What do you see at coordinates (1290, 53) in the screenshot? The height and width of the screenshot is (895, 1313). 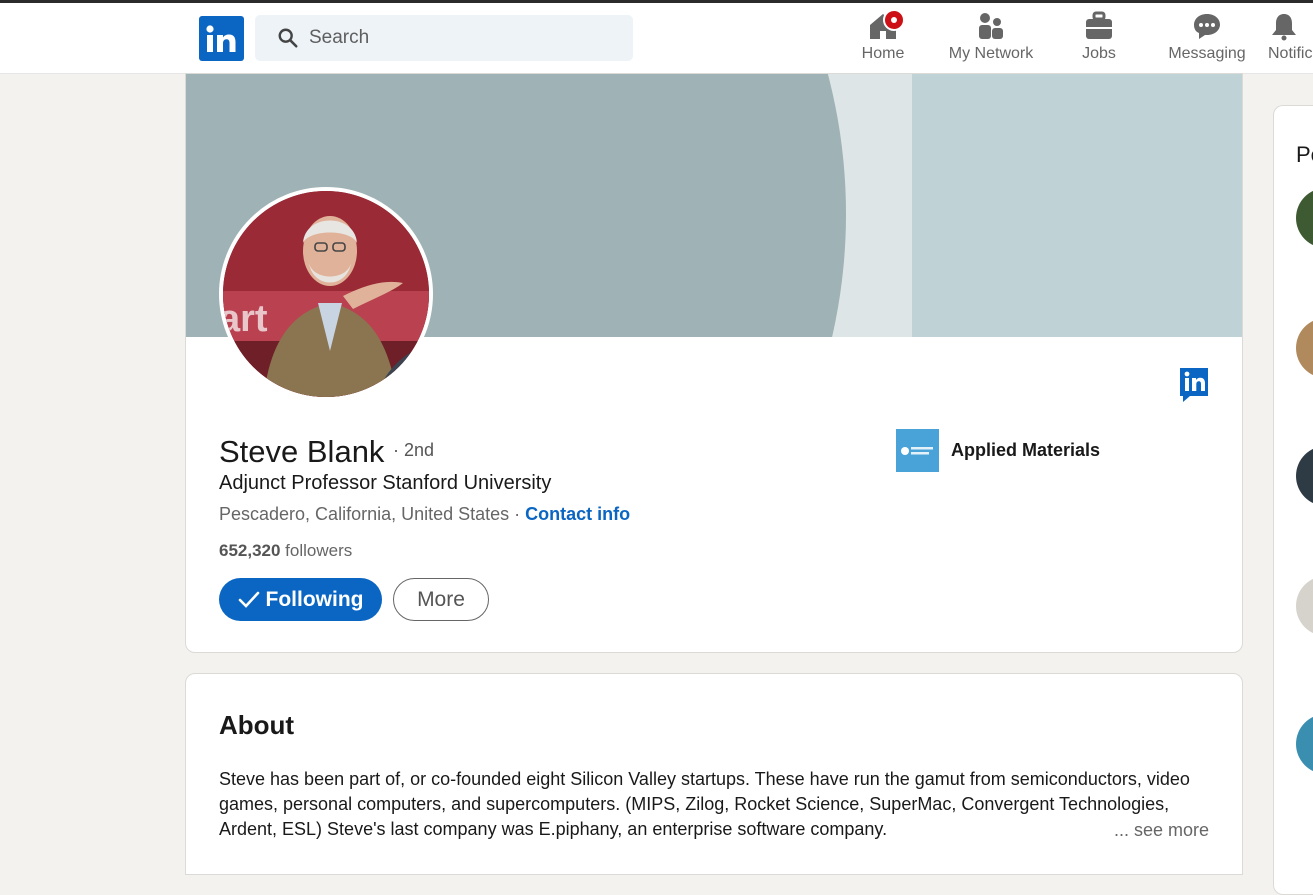 I see `nav-label-notifications: Notifications` at bounding box center [1290, 53].